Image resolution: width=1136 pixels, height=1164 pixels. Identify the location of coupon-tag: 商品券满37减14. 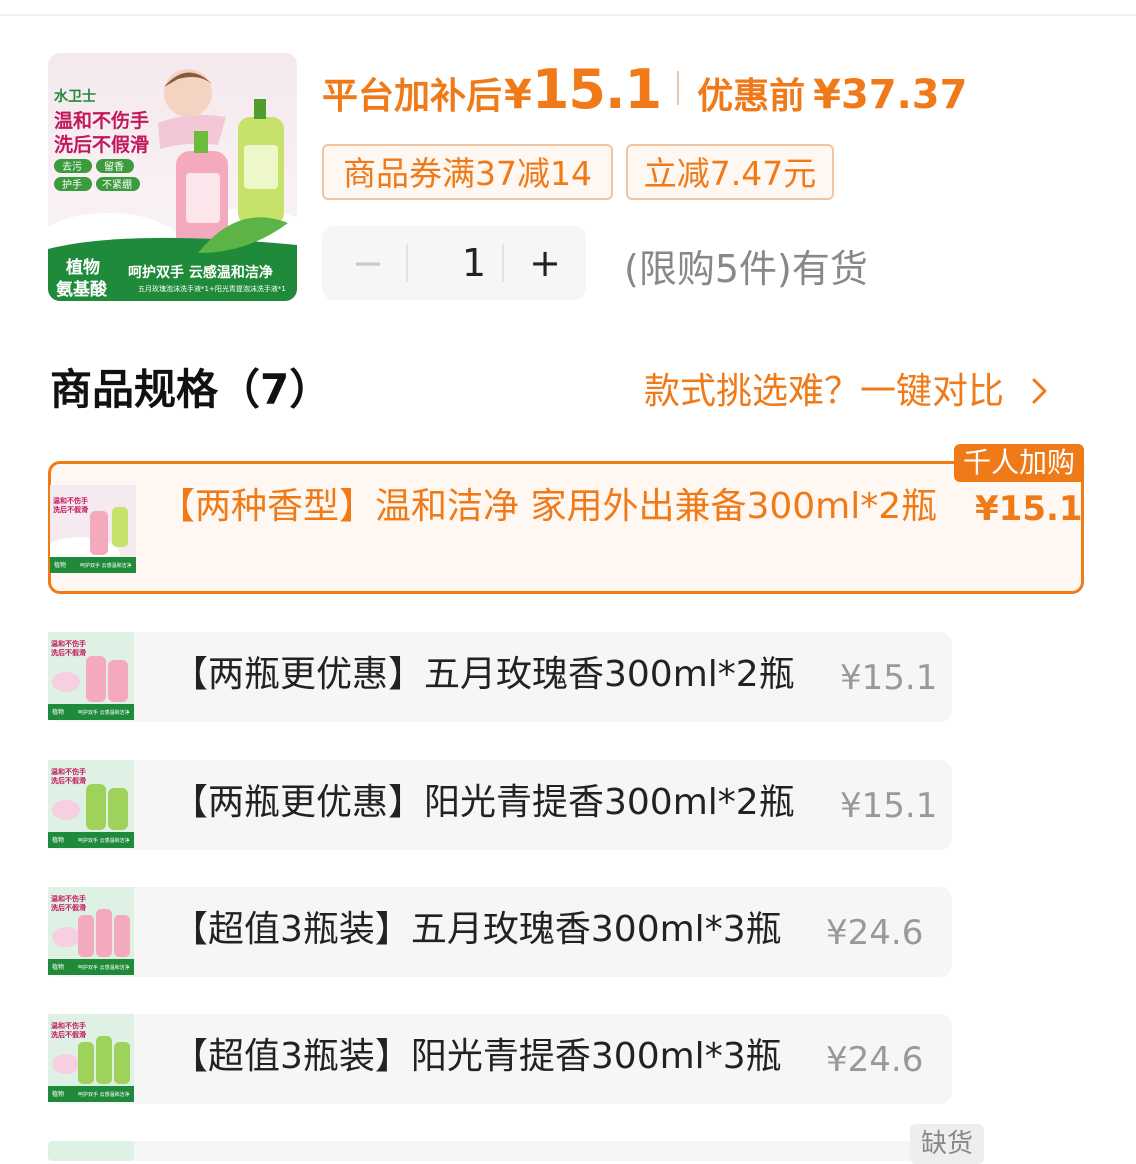
(467, 172).